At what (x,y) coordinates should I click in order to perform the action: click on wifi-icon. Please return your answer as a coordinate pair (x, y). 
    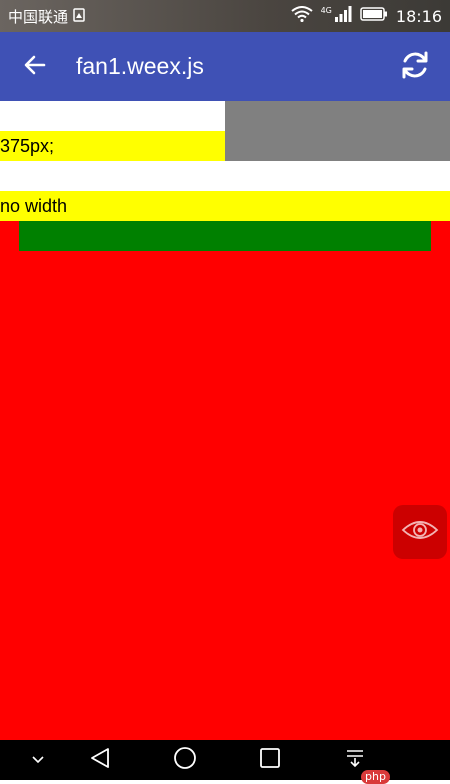
    Looking at the image, I should click on (301, 16).